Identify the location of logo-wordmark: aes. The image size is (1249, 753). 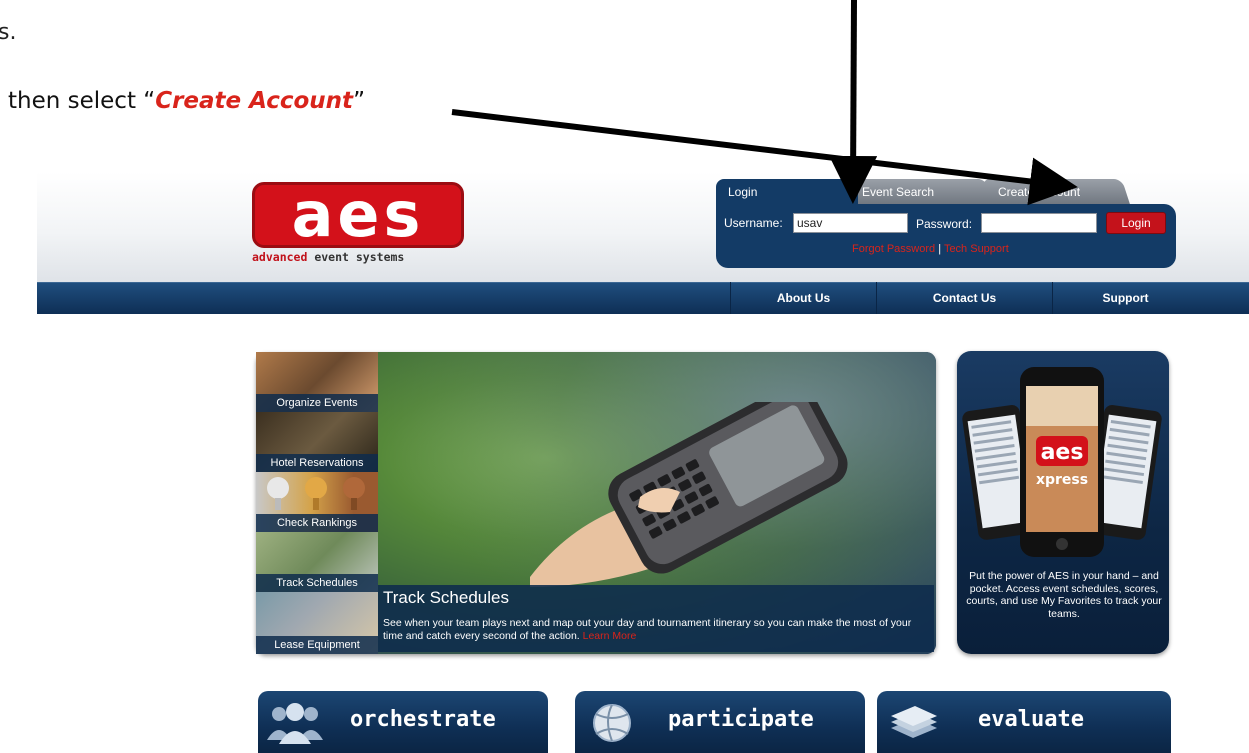
(358, 215).